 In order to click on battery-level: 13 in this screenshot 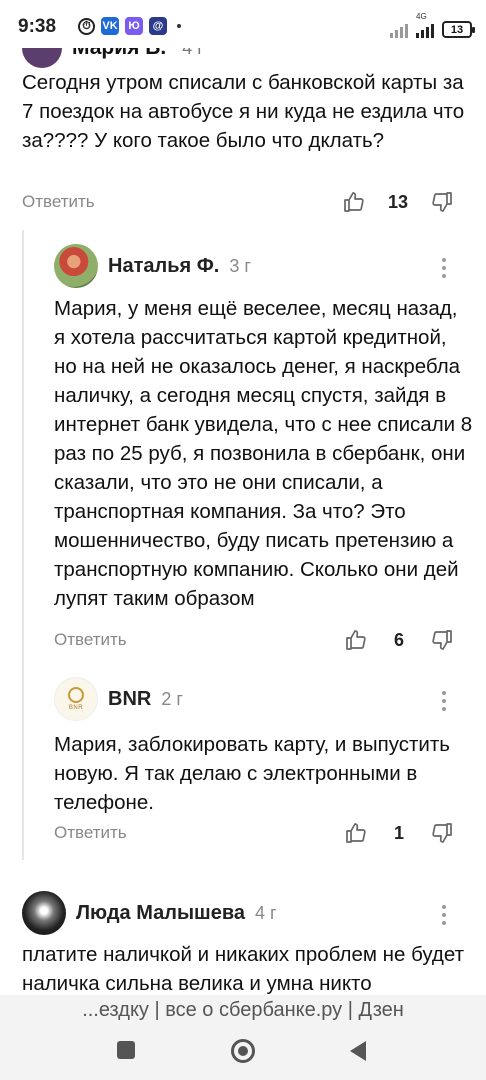, I will do `click(457, 29)`.